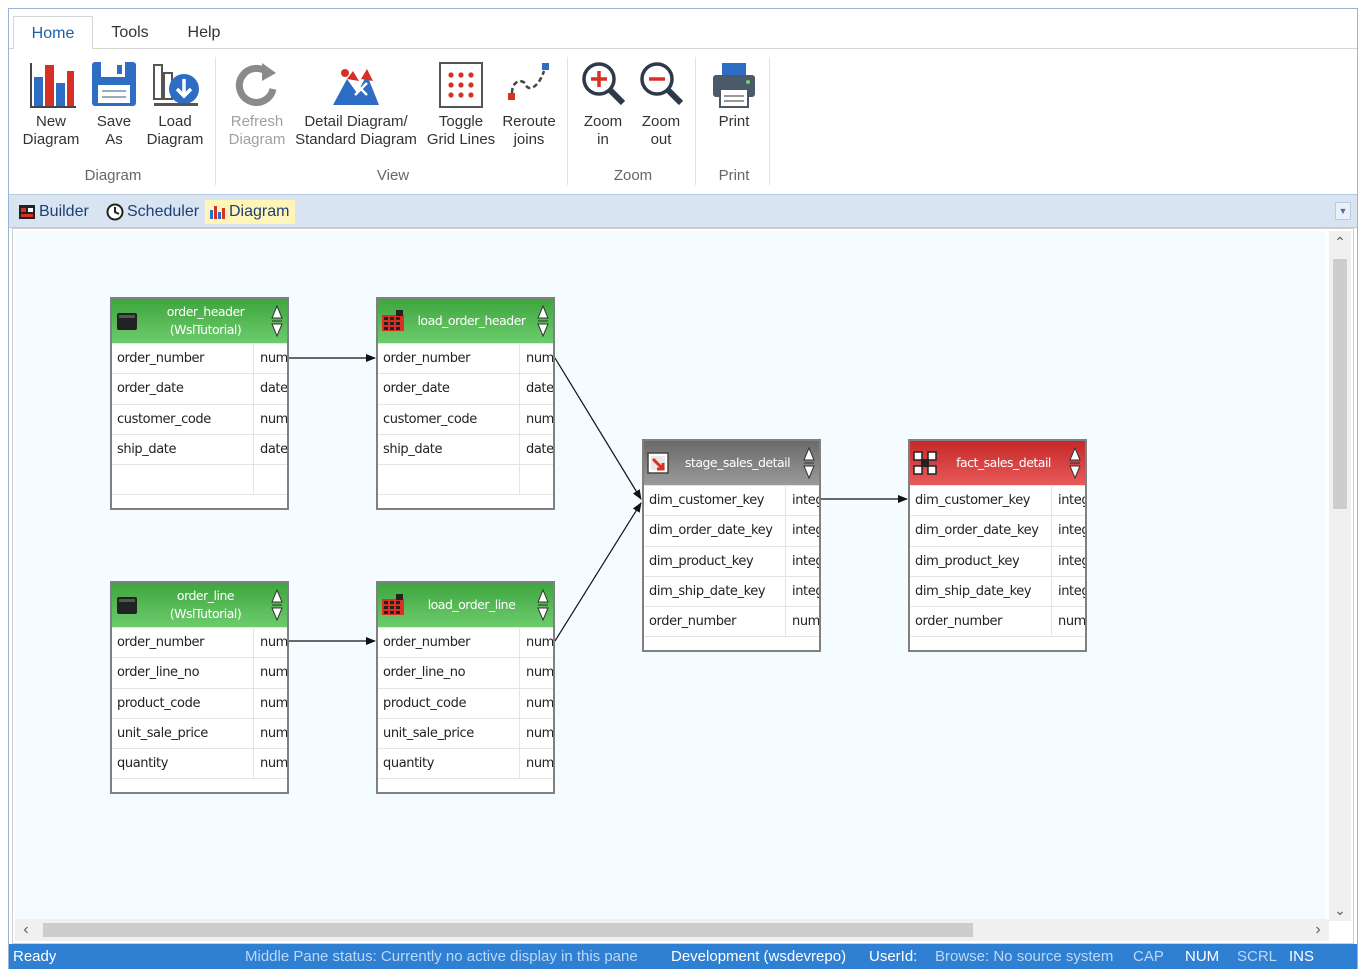 The image size is (1358, 969). Describe the element at coordinates (130, 33) in the screenshot. I see `tab-tools: Tools` at that location.